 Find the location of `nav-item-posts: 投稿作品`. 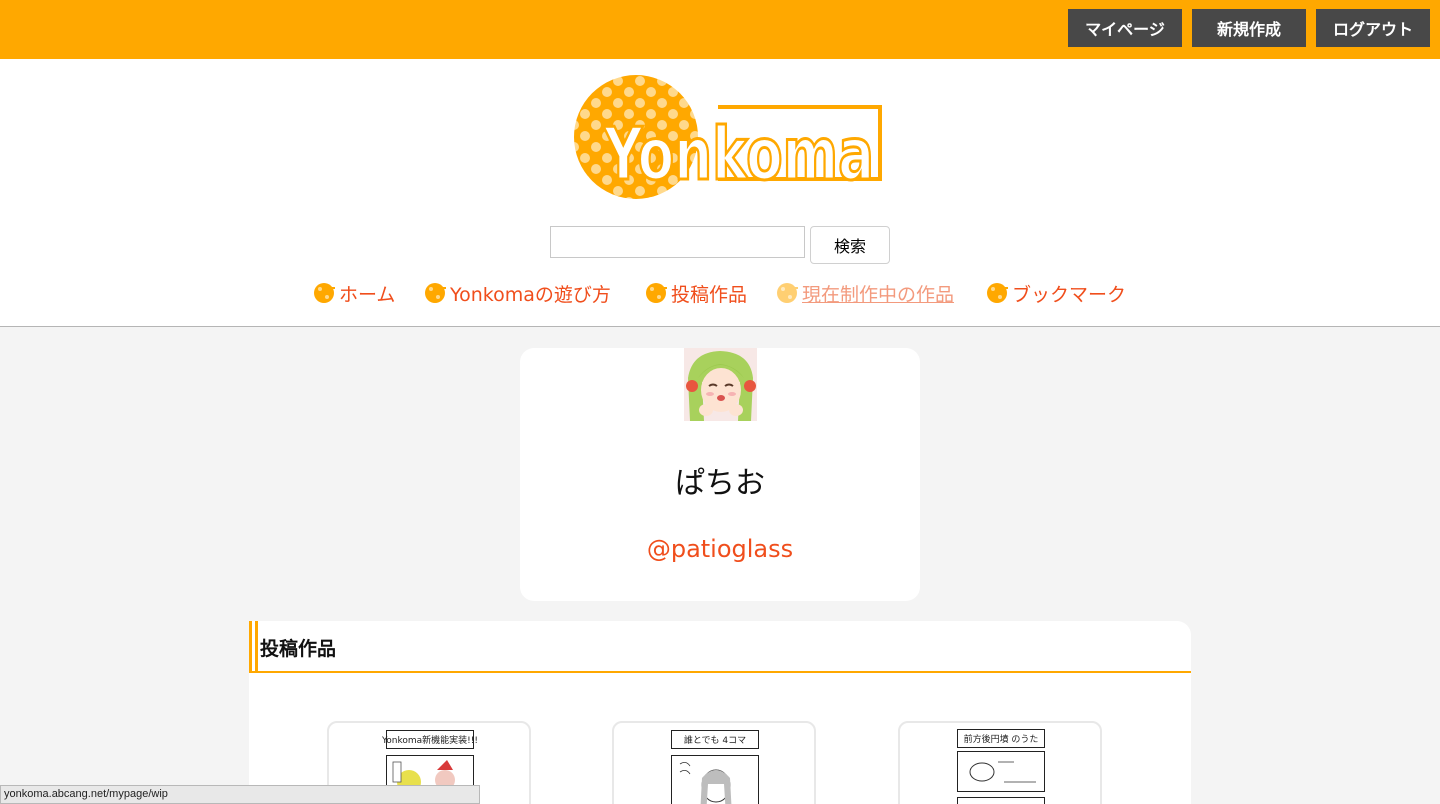

nav-item-posts: 投稿作品 is located at coordinates (696, 293).